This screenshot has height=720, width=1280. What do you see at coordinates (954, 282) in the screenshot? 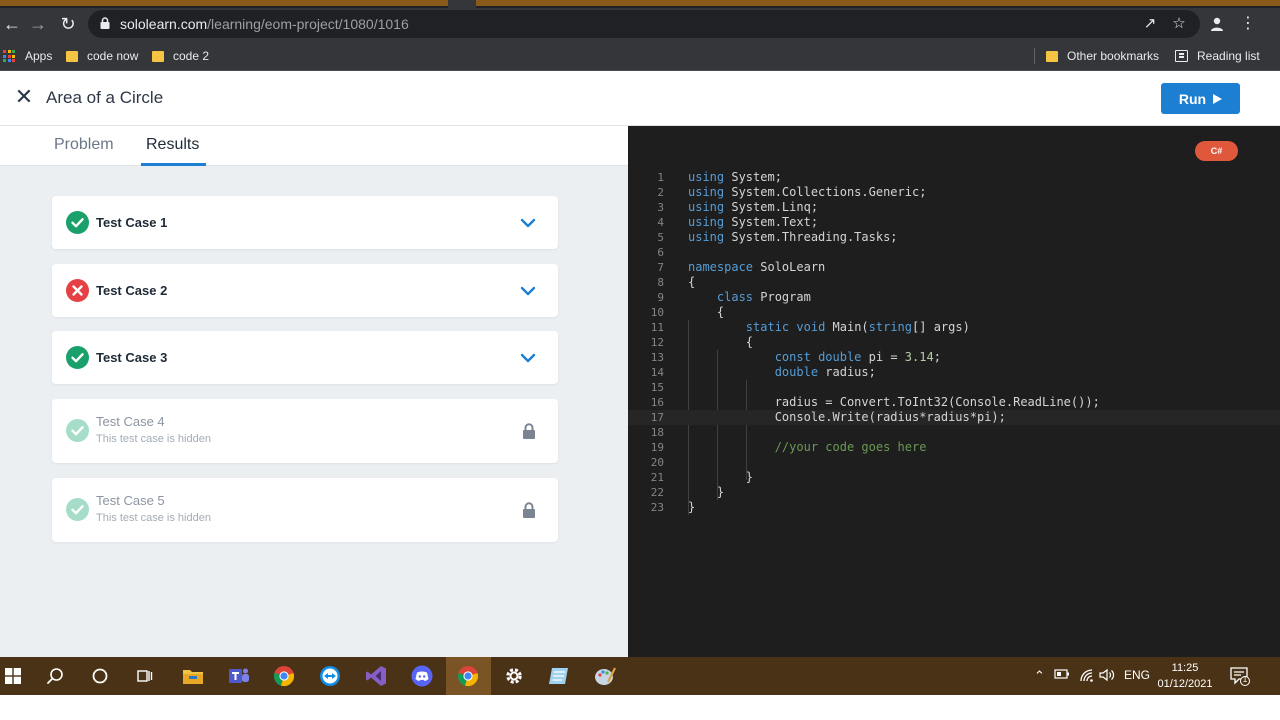
I see `code-line: 8{` at bounding box center [954, 282].